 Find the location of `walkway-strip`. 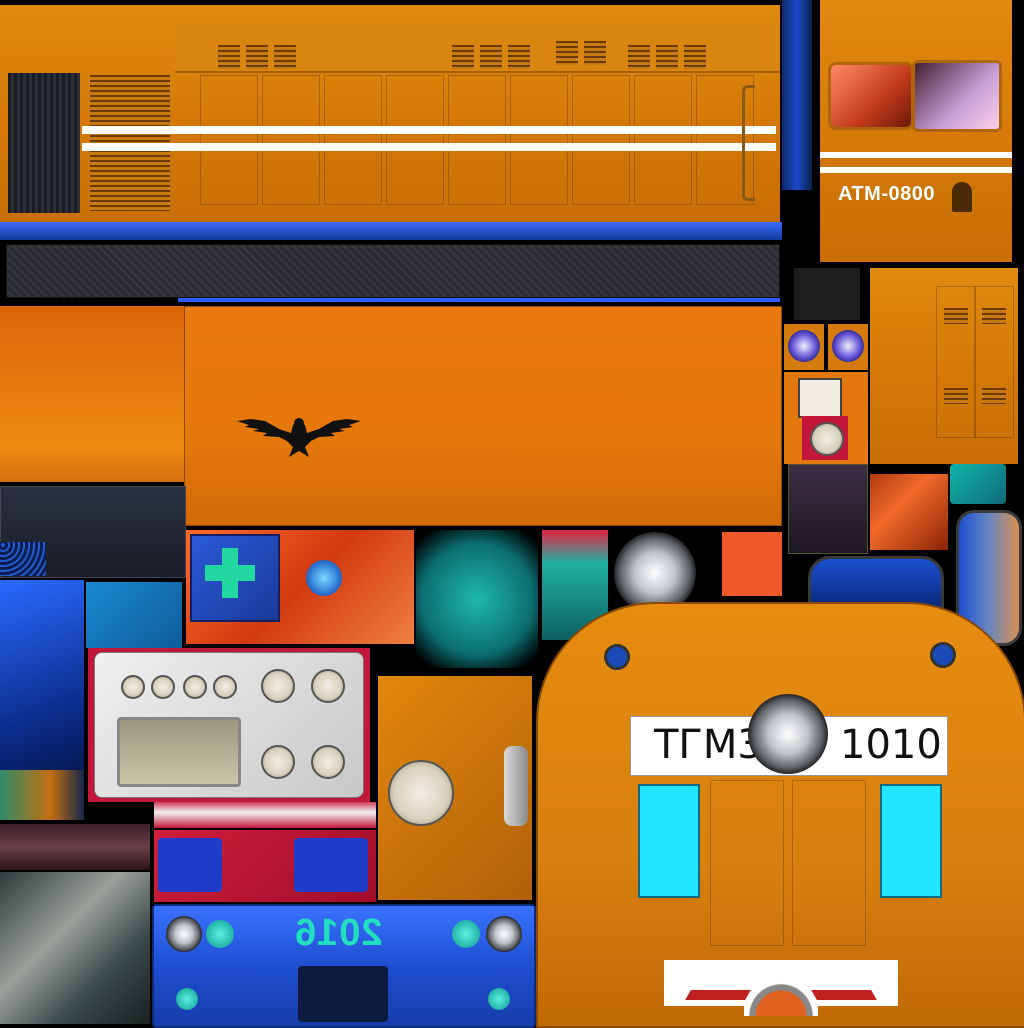

walkway-strip is located at coordinates (393, 271).